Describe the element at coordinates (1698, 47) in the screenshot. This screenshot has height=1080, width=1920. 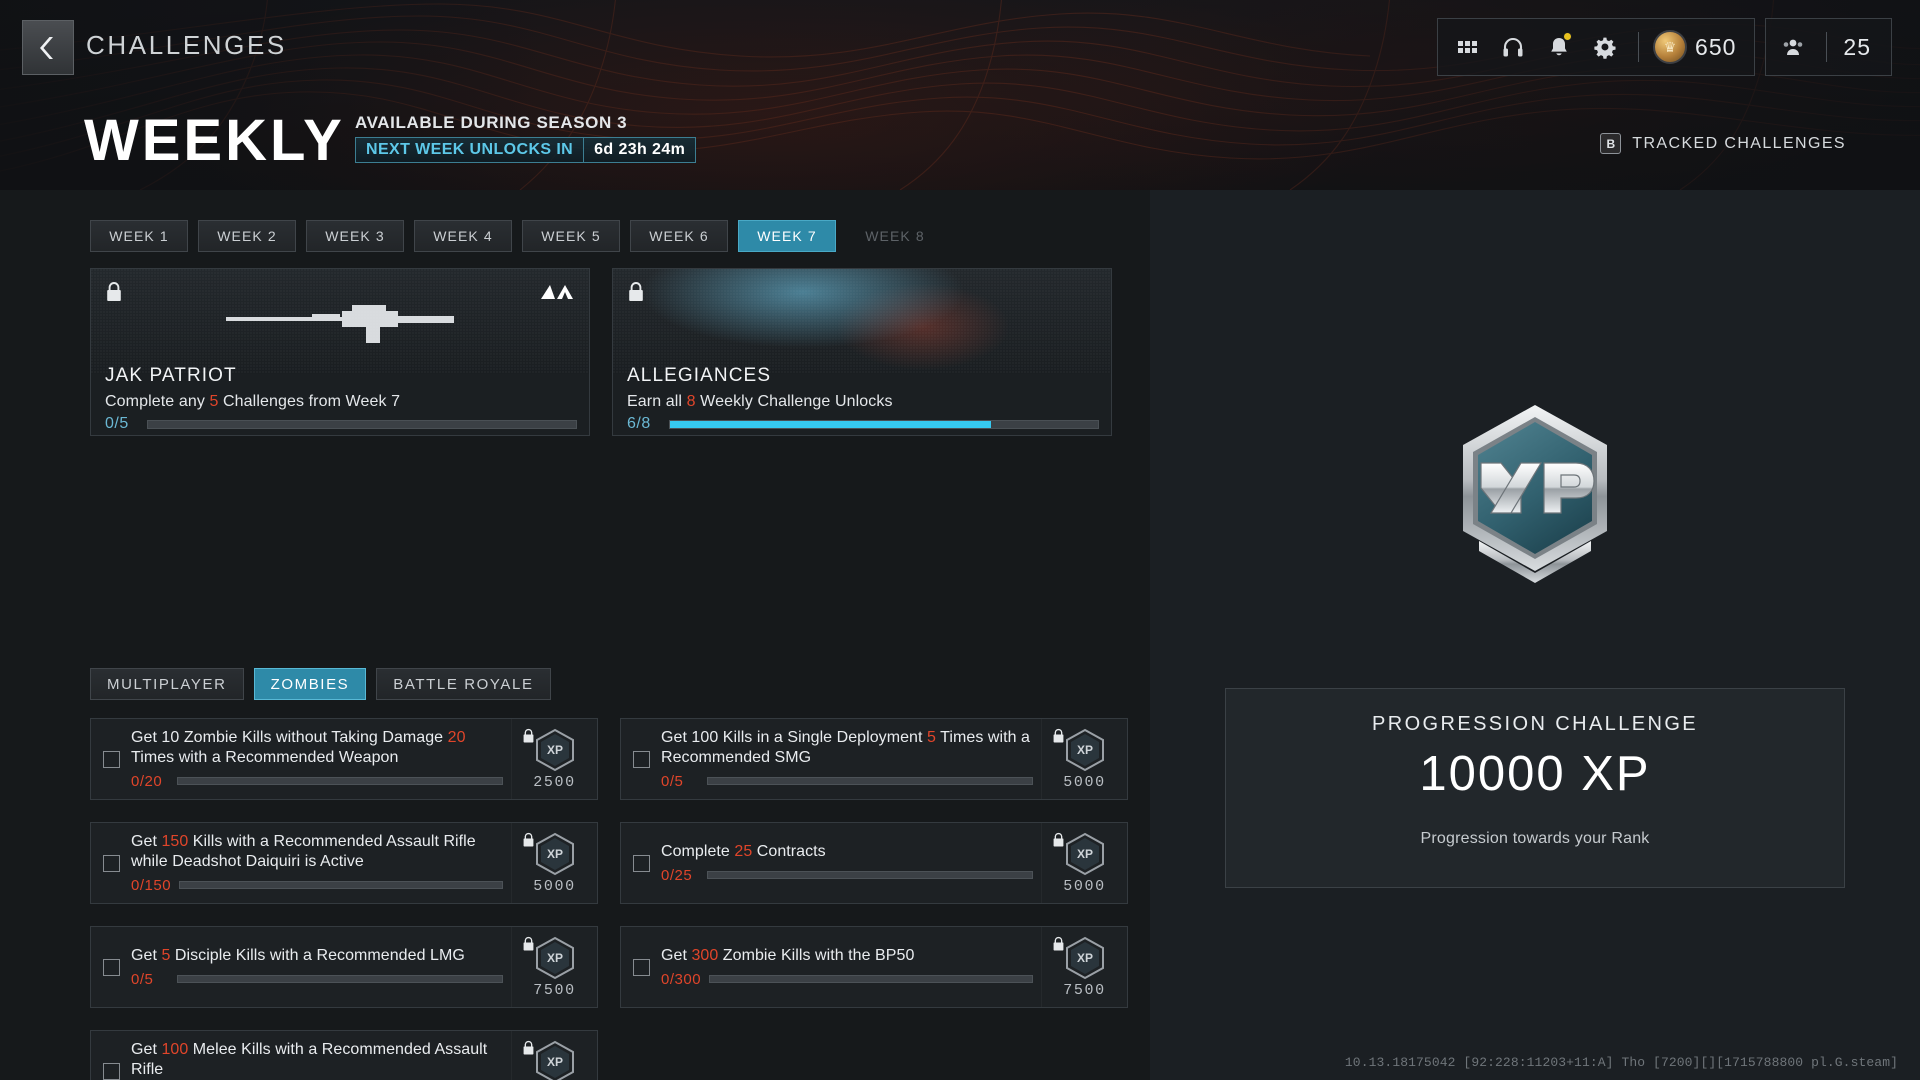
I see `currency-display: ♛ 650` at that location.